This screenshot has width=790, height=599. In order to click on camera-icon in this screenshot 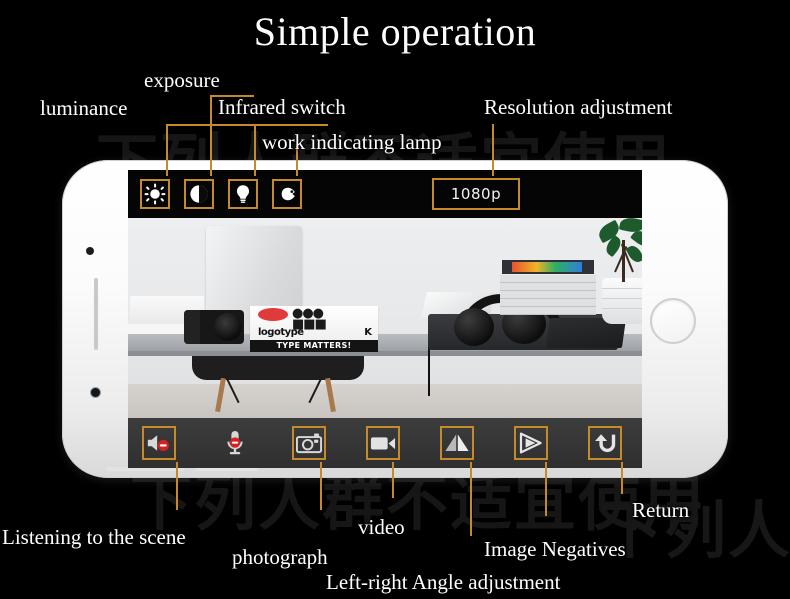, I will do `click(309, 443)`.